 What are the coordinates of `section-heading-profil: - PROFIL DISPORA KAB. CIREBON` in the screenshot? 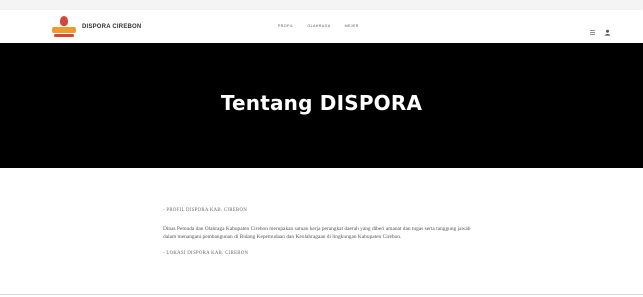 It's located at (205, 210).